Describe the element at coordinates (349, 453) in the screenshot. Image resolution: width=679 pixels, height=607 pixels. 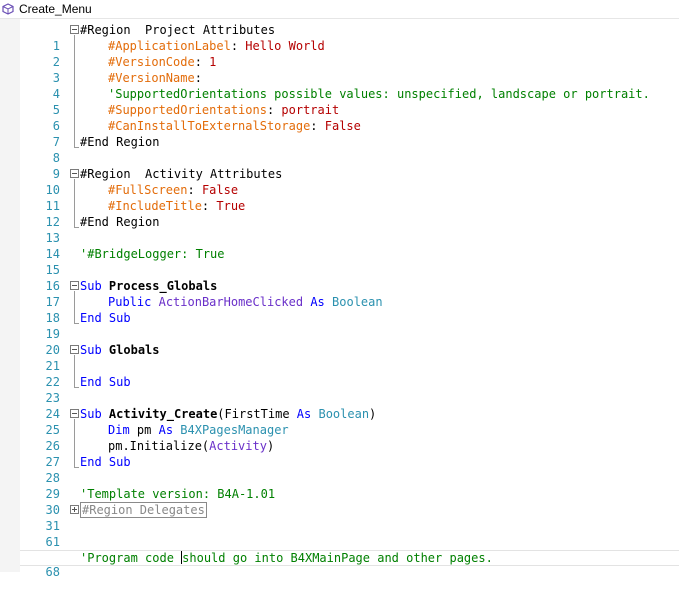
I see `code-line: 27 pm.Initialize(Activity)` at that location.